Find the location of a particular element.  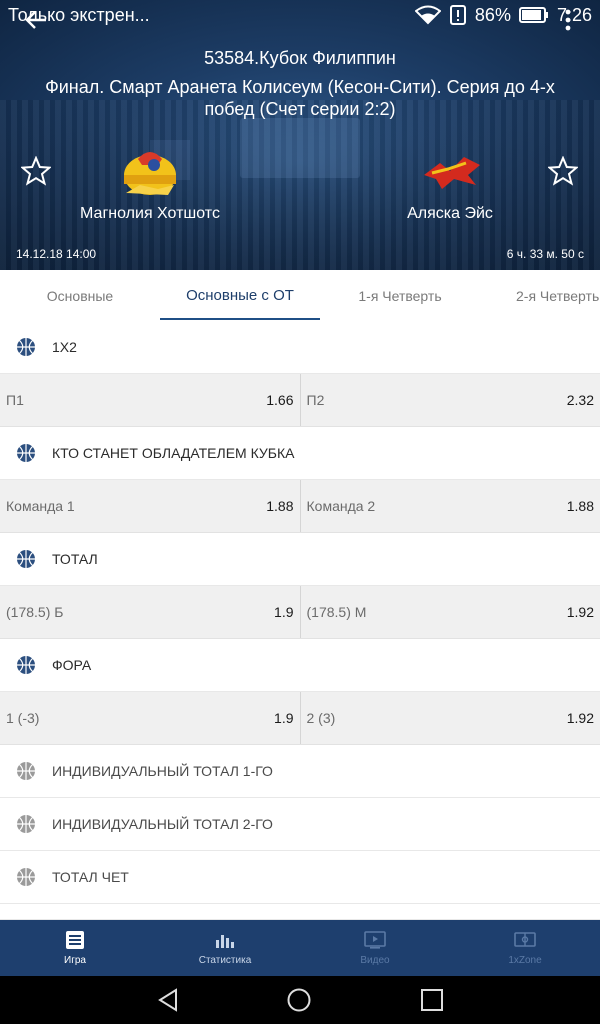

market-title: 1X2 is located at coordinates (64, 347).